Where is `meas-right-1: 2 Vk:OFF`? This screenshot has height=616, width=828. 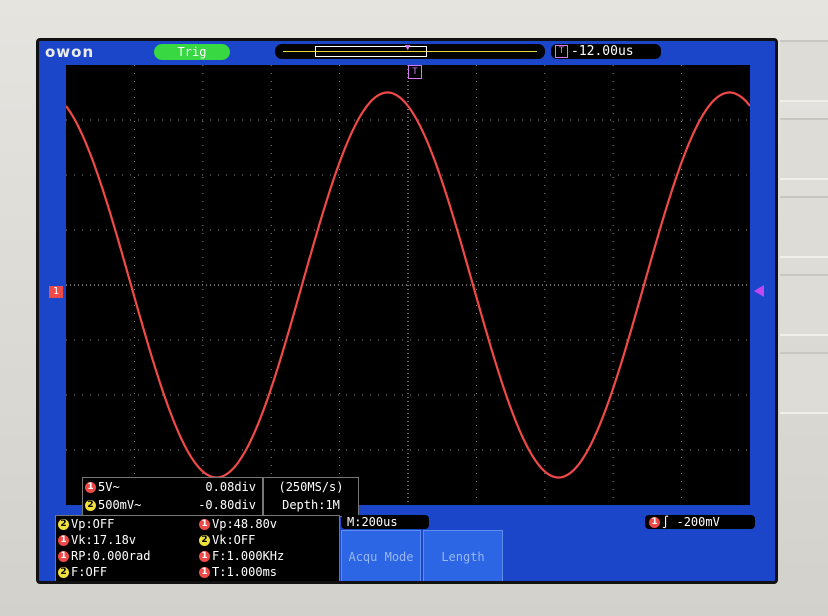
meas-right-1: 2 Vk:OFF is located at coordinates (227, 540).